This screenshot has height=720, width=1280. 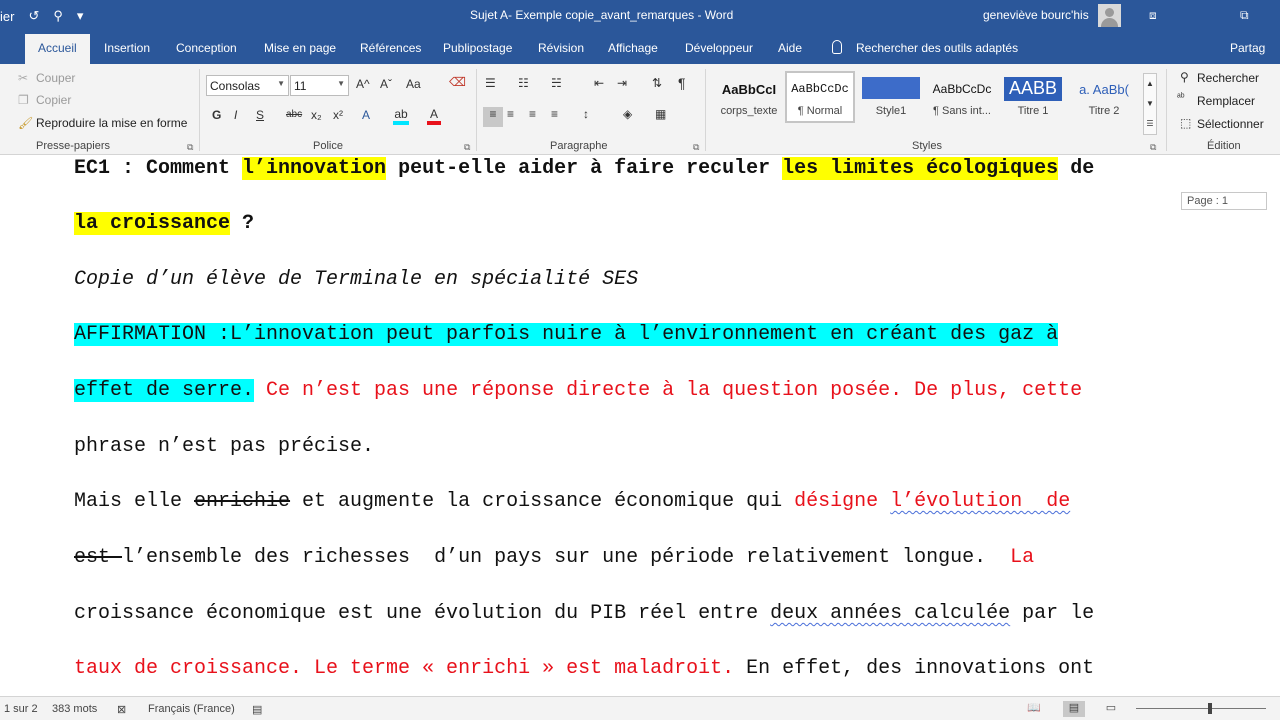 I want to click on tab-mise-en-page: Mise en page, so click(x=300, y=48).